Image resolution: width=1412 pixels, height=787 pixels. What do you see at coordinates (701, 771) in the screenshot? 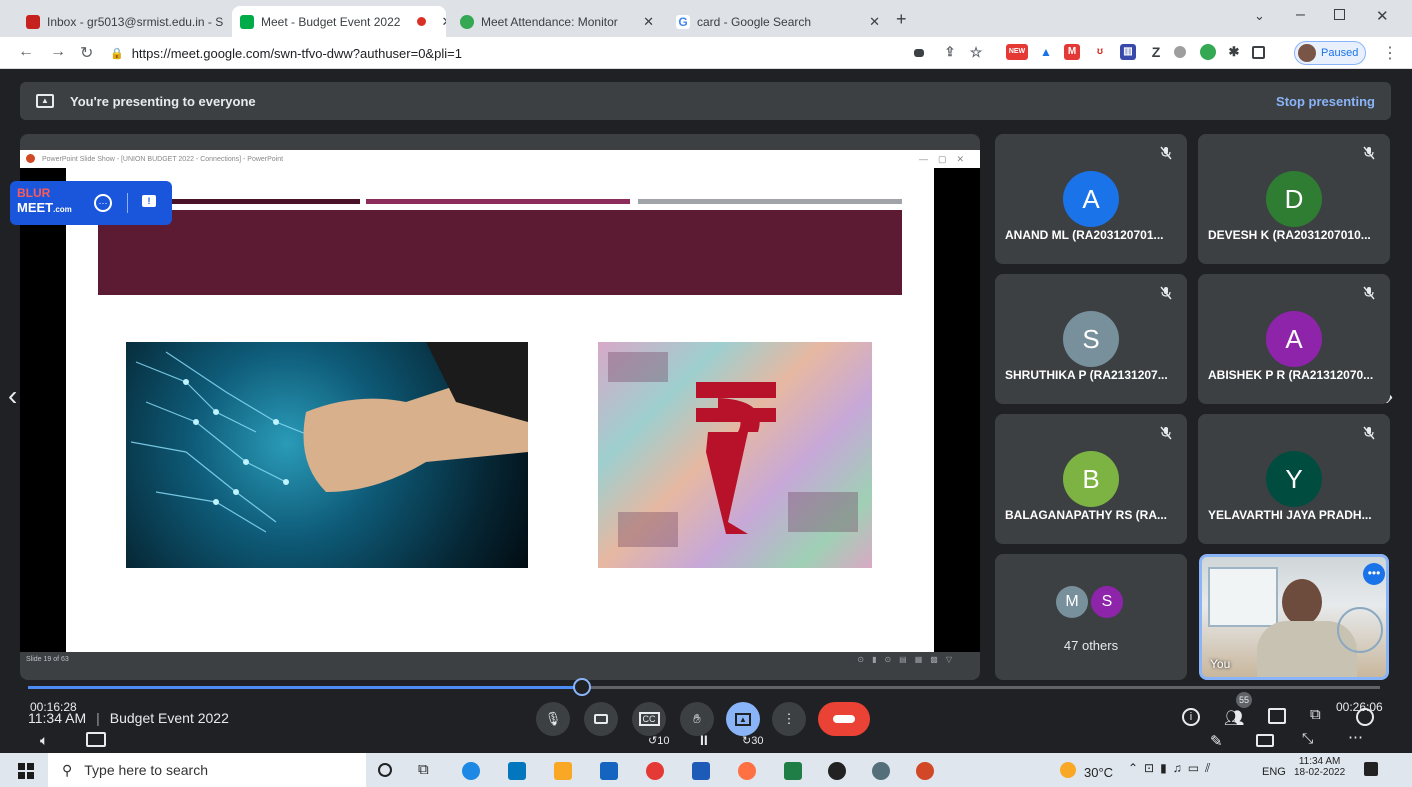
I see `word-icon` at bounding box center [701, 771].